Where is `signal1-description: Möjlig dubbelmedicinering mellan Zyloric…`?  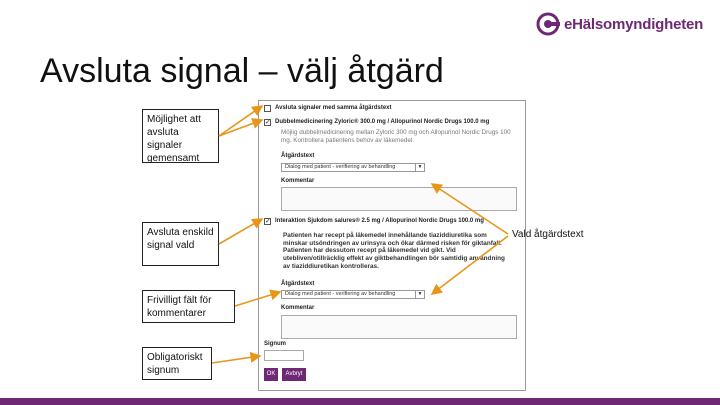
signal1-description: Möjlig dubbelmedicinering mellan Zyloric… is located at coordinates (396, 136).